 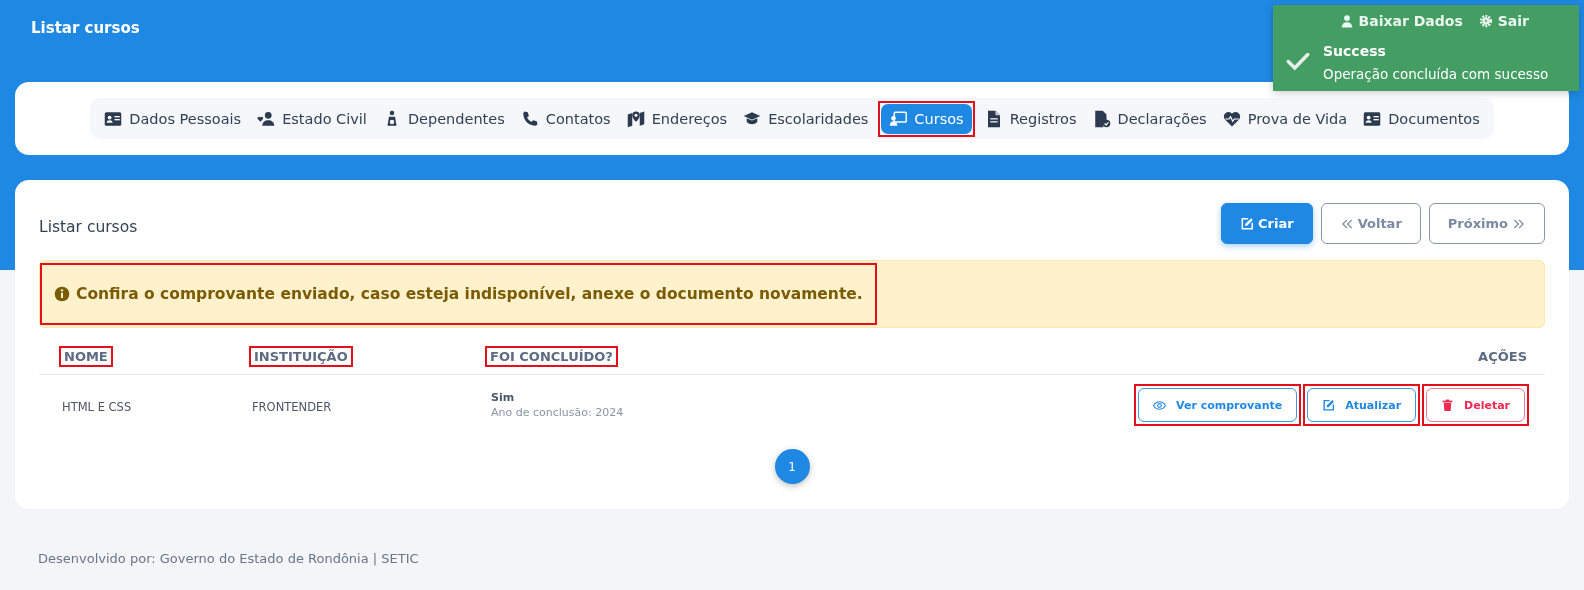 What do you see at coordinates (1519, 223) in the screenshot?
I see `double-chevron-right-icon` at bounding box center [1519, 223].